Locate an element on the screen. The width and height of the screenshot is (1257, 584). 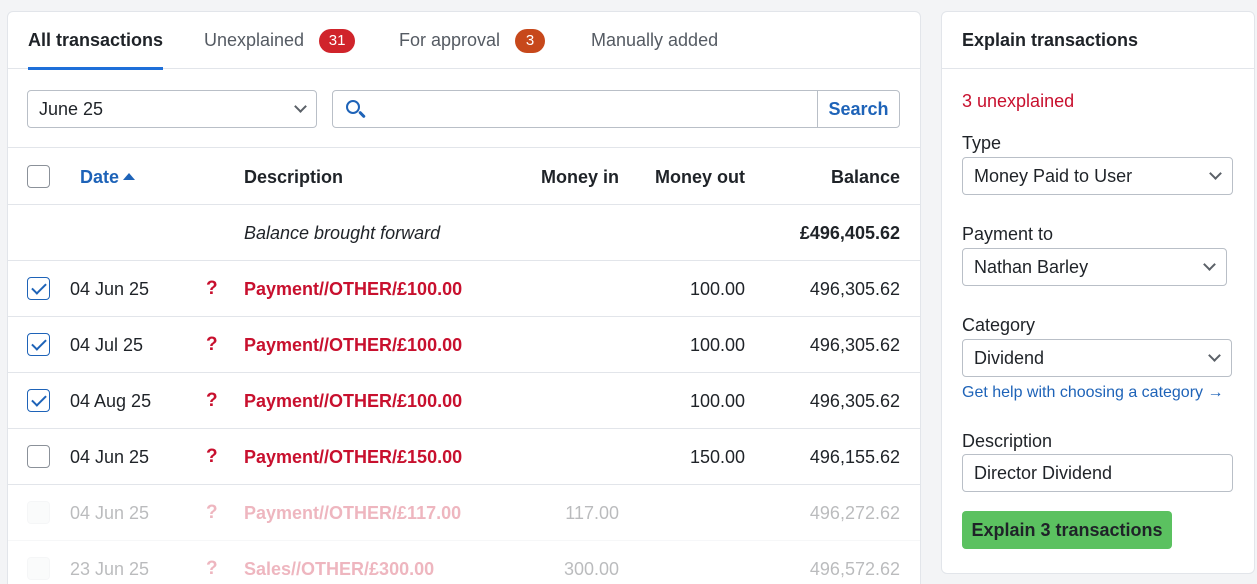
balance-column-header: Balance is located at coordinates (865, 176).